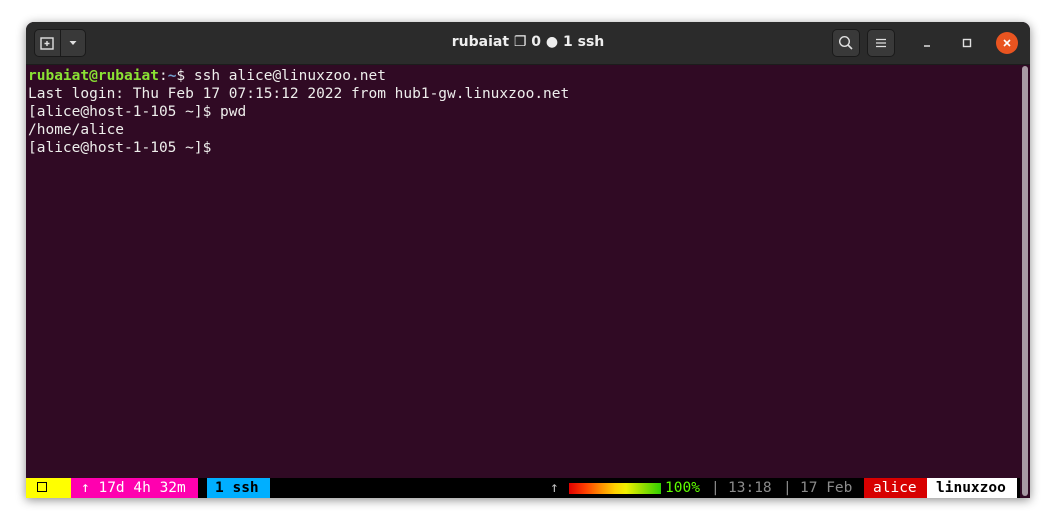  I want to click on status-time: 13:18, so click(750, 488).